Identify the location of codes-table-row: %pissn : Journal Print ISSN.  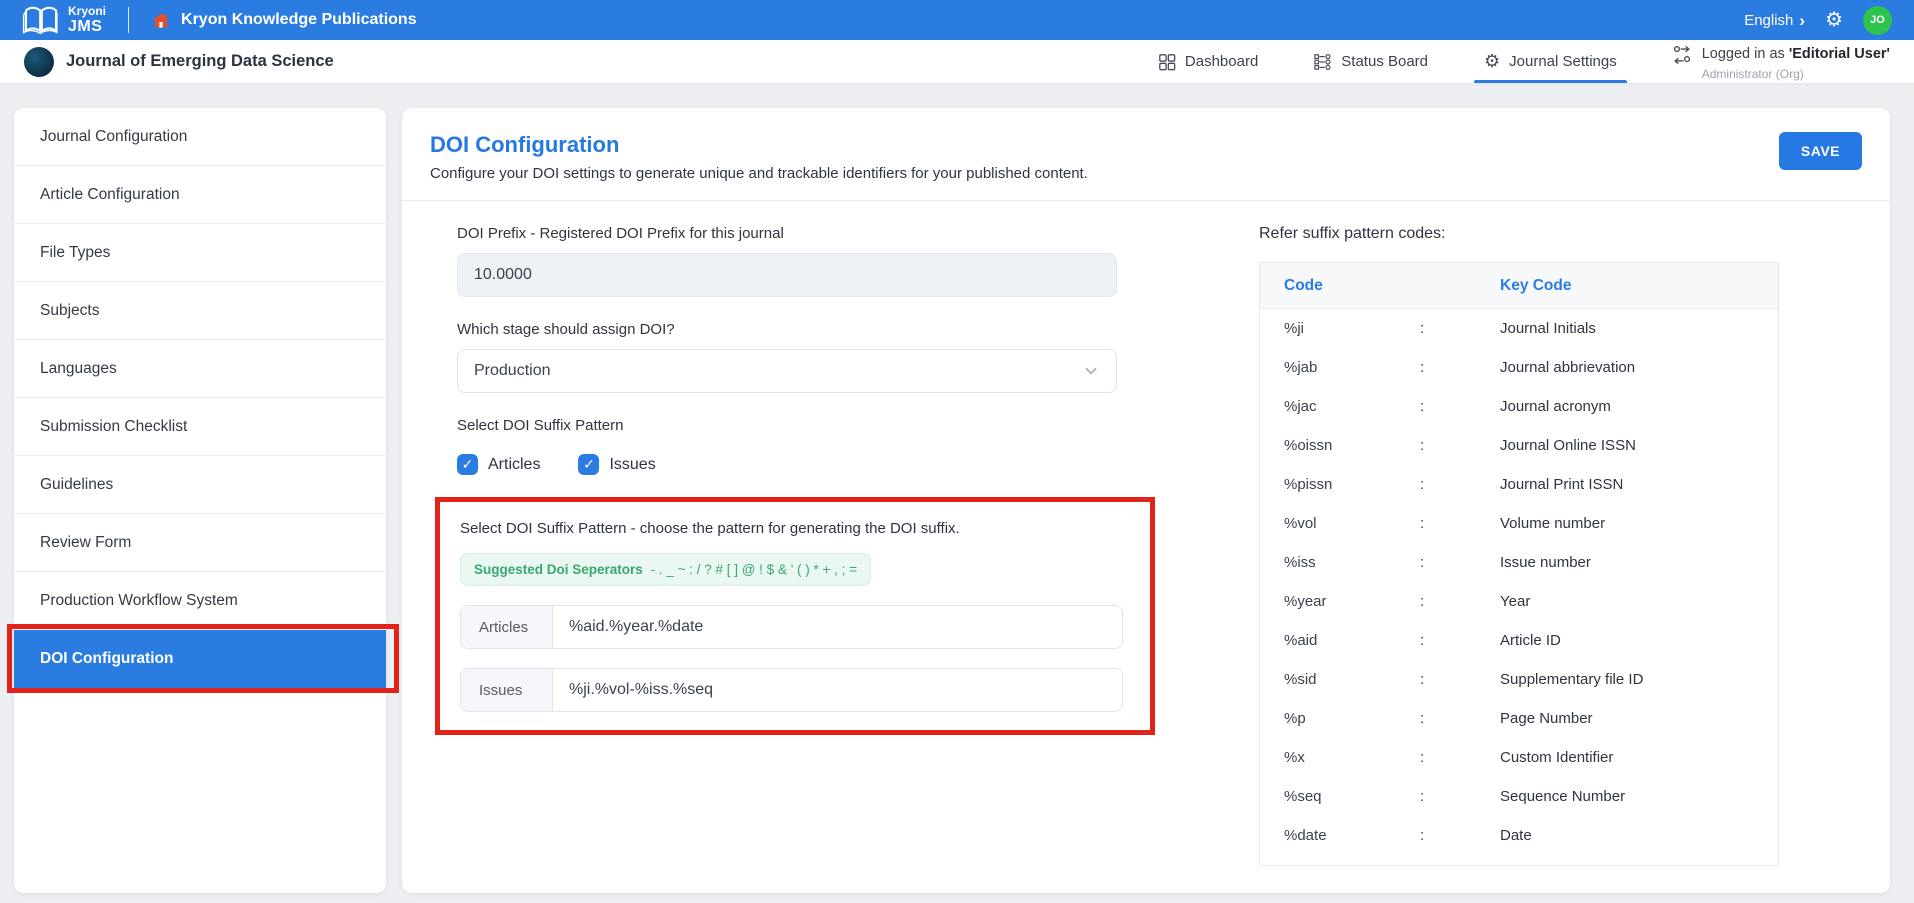
(1519, 484).